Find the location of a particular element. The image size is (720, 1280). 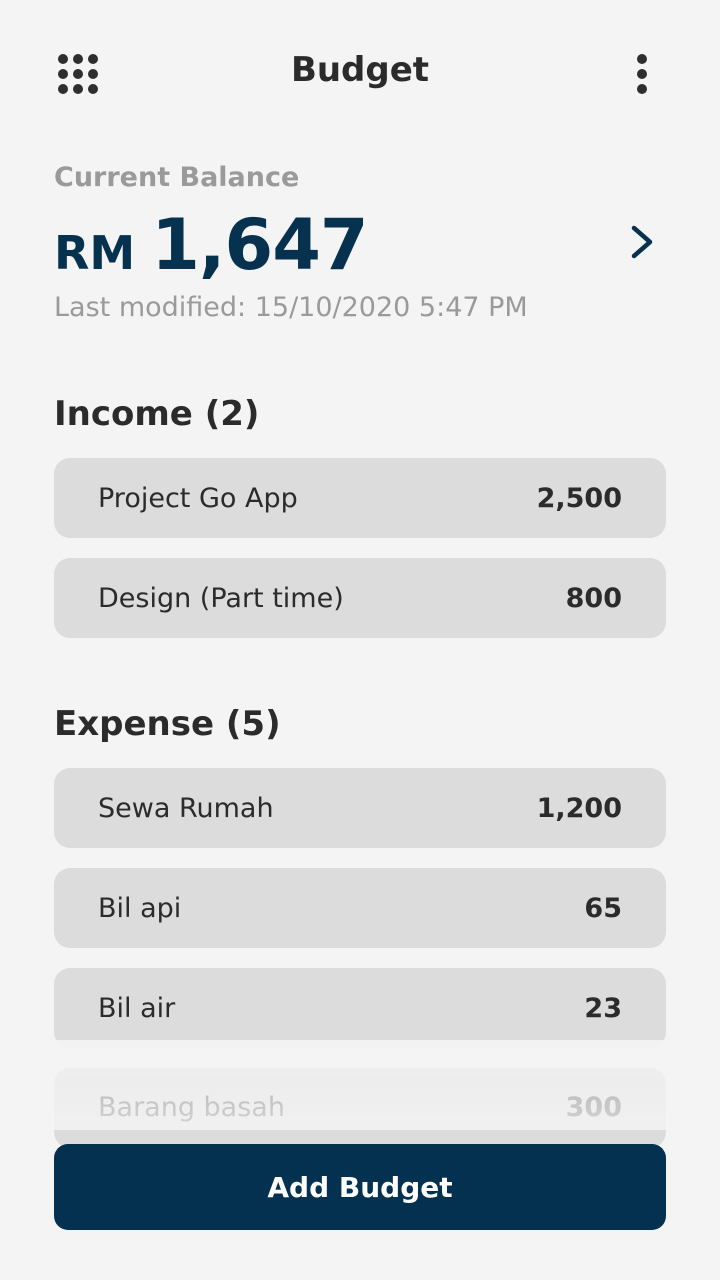

income-section-title: Income (2) is located at coordinates (157, 414).